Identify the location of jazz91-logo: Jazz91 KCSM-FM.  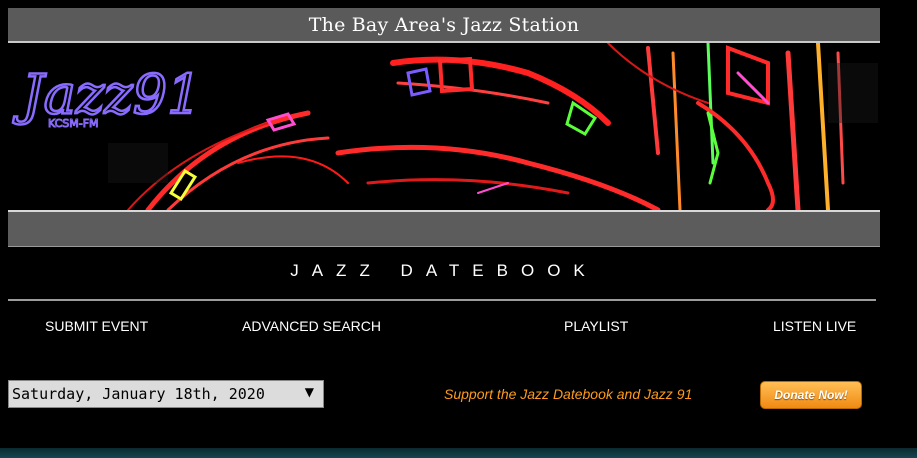
(107, 96).